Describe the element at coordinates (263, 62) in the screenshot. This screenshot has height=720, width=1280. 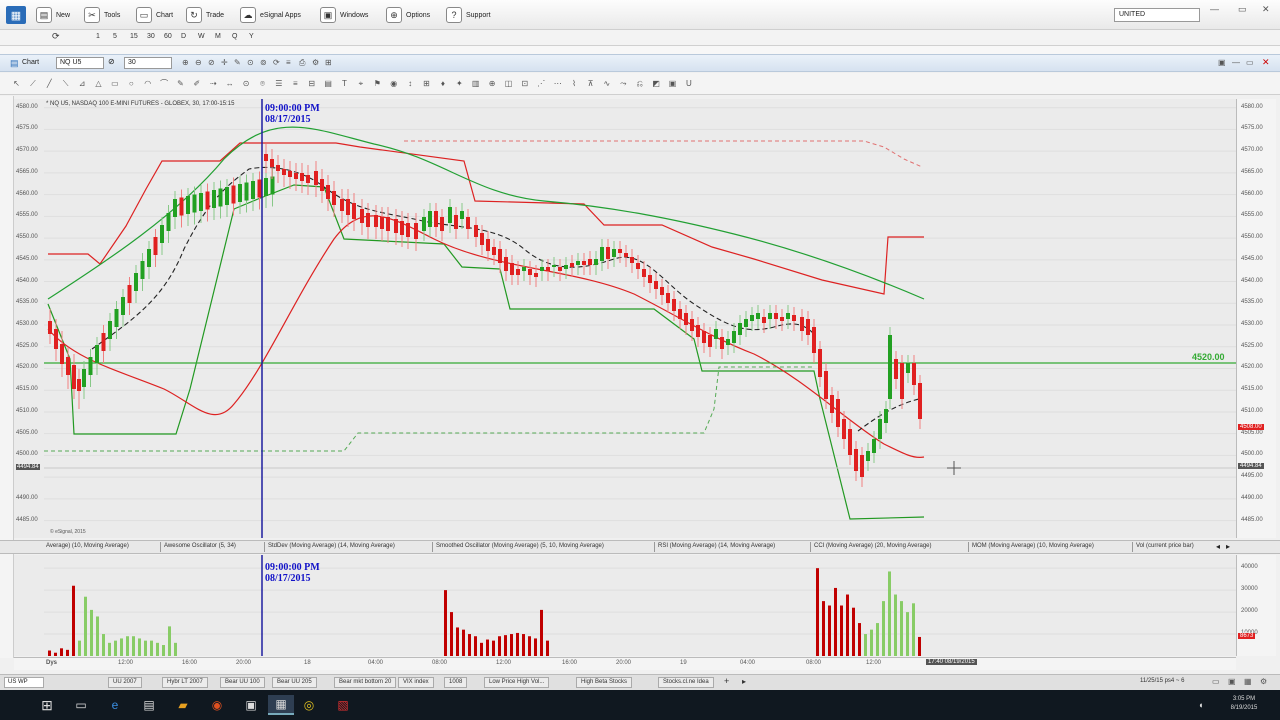
I see `link-chart-icon: ⊚` at that location.